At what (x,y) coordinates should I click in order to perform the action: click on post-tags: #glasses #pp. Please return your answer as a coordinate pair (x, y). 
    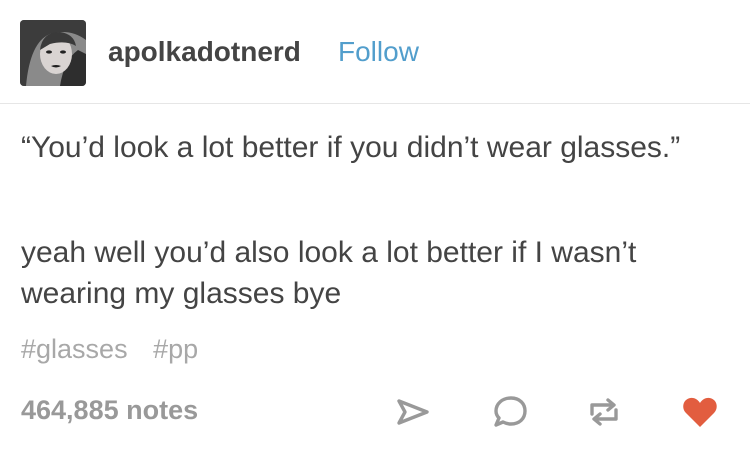
    Looking at the image, I should click on (118, 349).